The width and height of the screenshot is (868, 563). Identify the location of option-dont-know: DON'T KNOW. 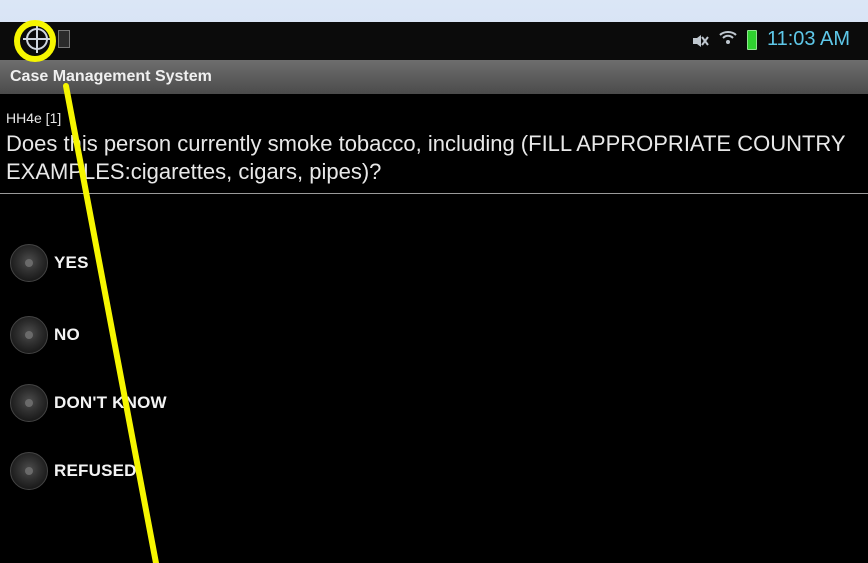
(88, 403).